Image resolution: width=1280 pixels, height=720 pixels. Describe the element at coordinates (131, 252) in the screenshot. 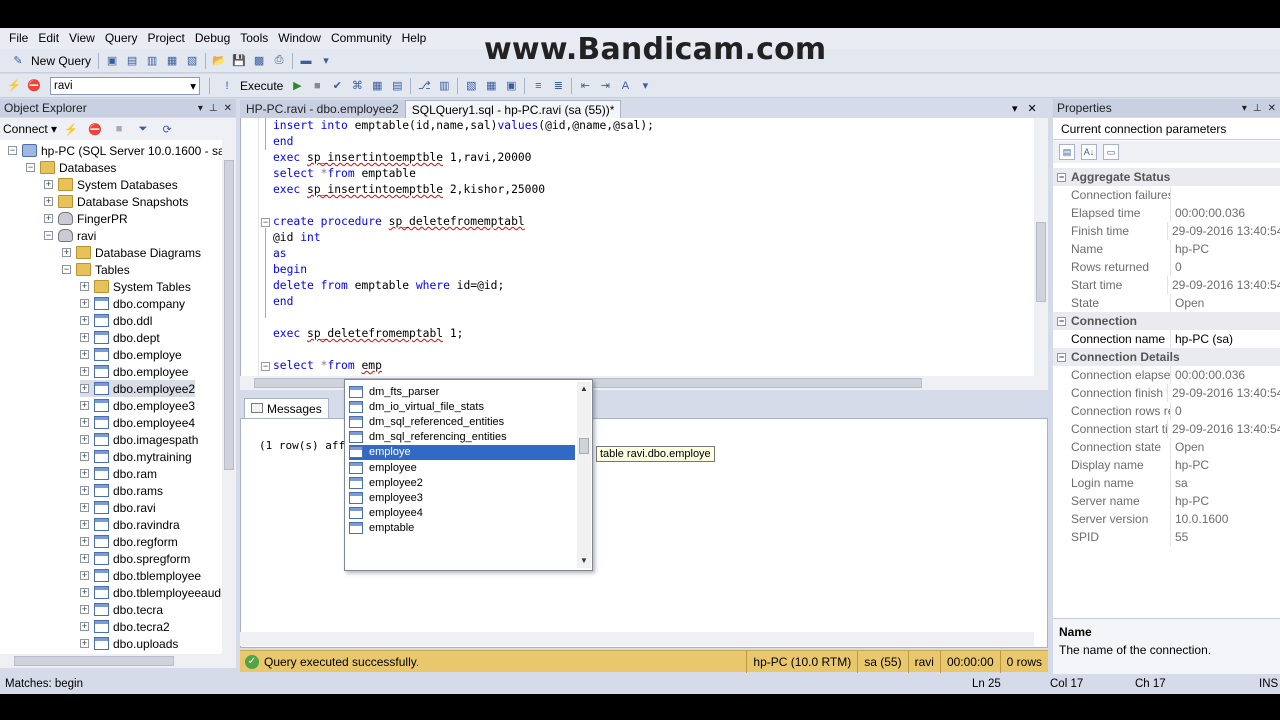

I see `tree-node: + Database Diagrams` at that location.